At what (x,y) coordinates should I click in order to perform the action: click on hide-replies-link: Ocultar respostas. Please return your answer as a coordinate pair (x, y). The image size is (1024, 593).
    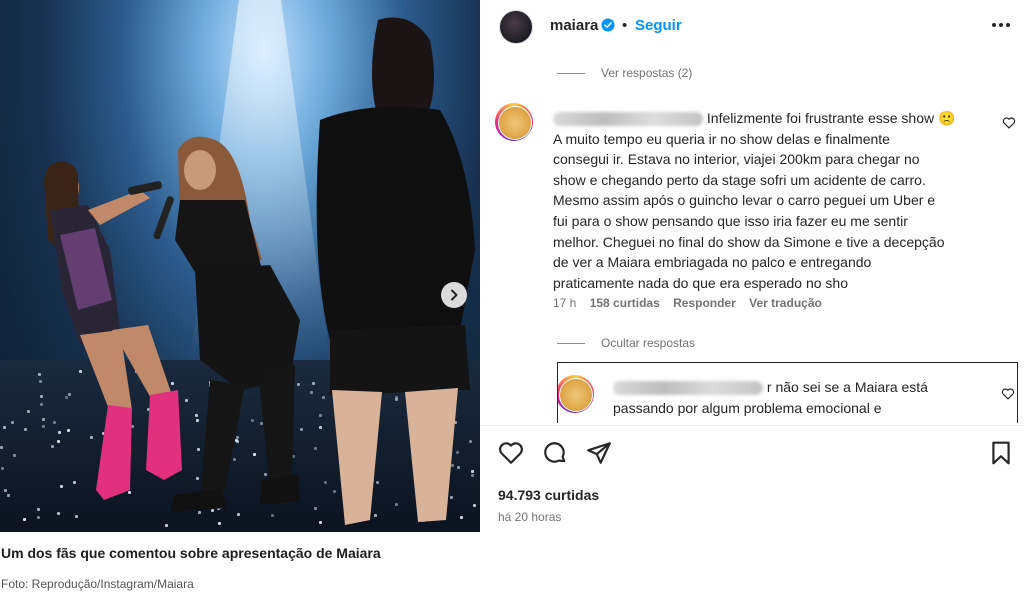
    Looking at the image, I should click on (648, 343).